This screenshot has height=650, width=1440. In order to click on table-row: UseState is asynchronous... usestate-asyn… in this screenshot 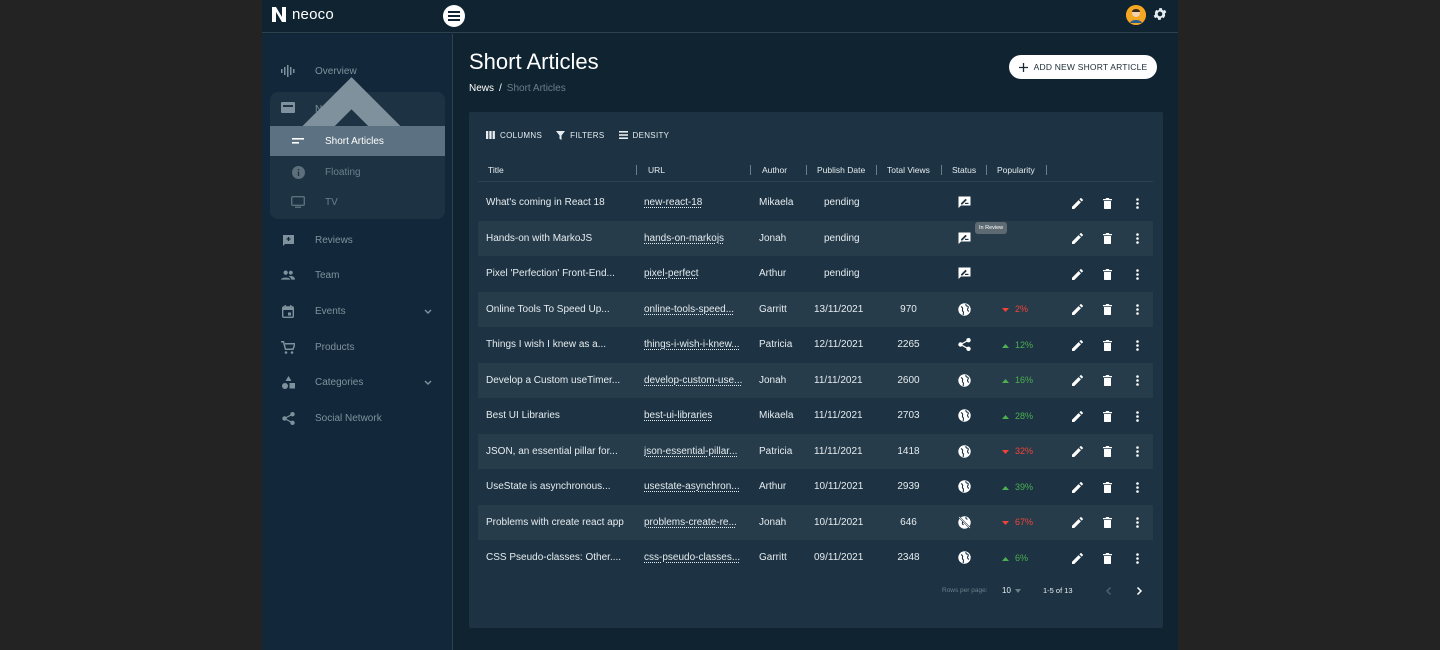, I will do `click(815, 487)`.